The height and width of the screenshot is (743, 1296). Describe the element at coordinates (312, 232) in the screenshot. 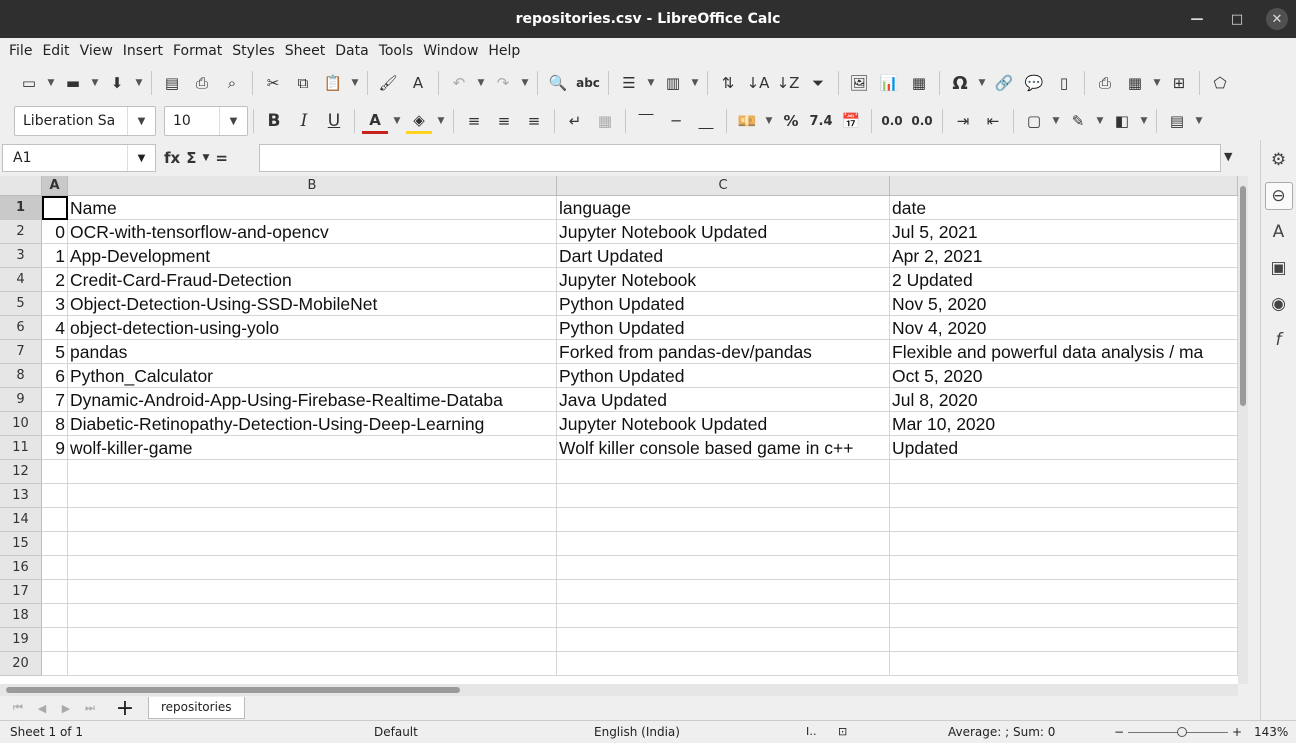

I see `grid-cell: OCR-with-tensorflow-and-opencv` at that location.